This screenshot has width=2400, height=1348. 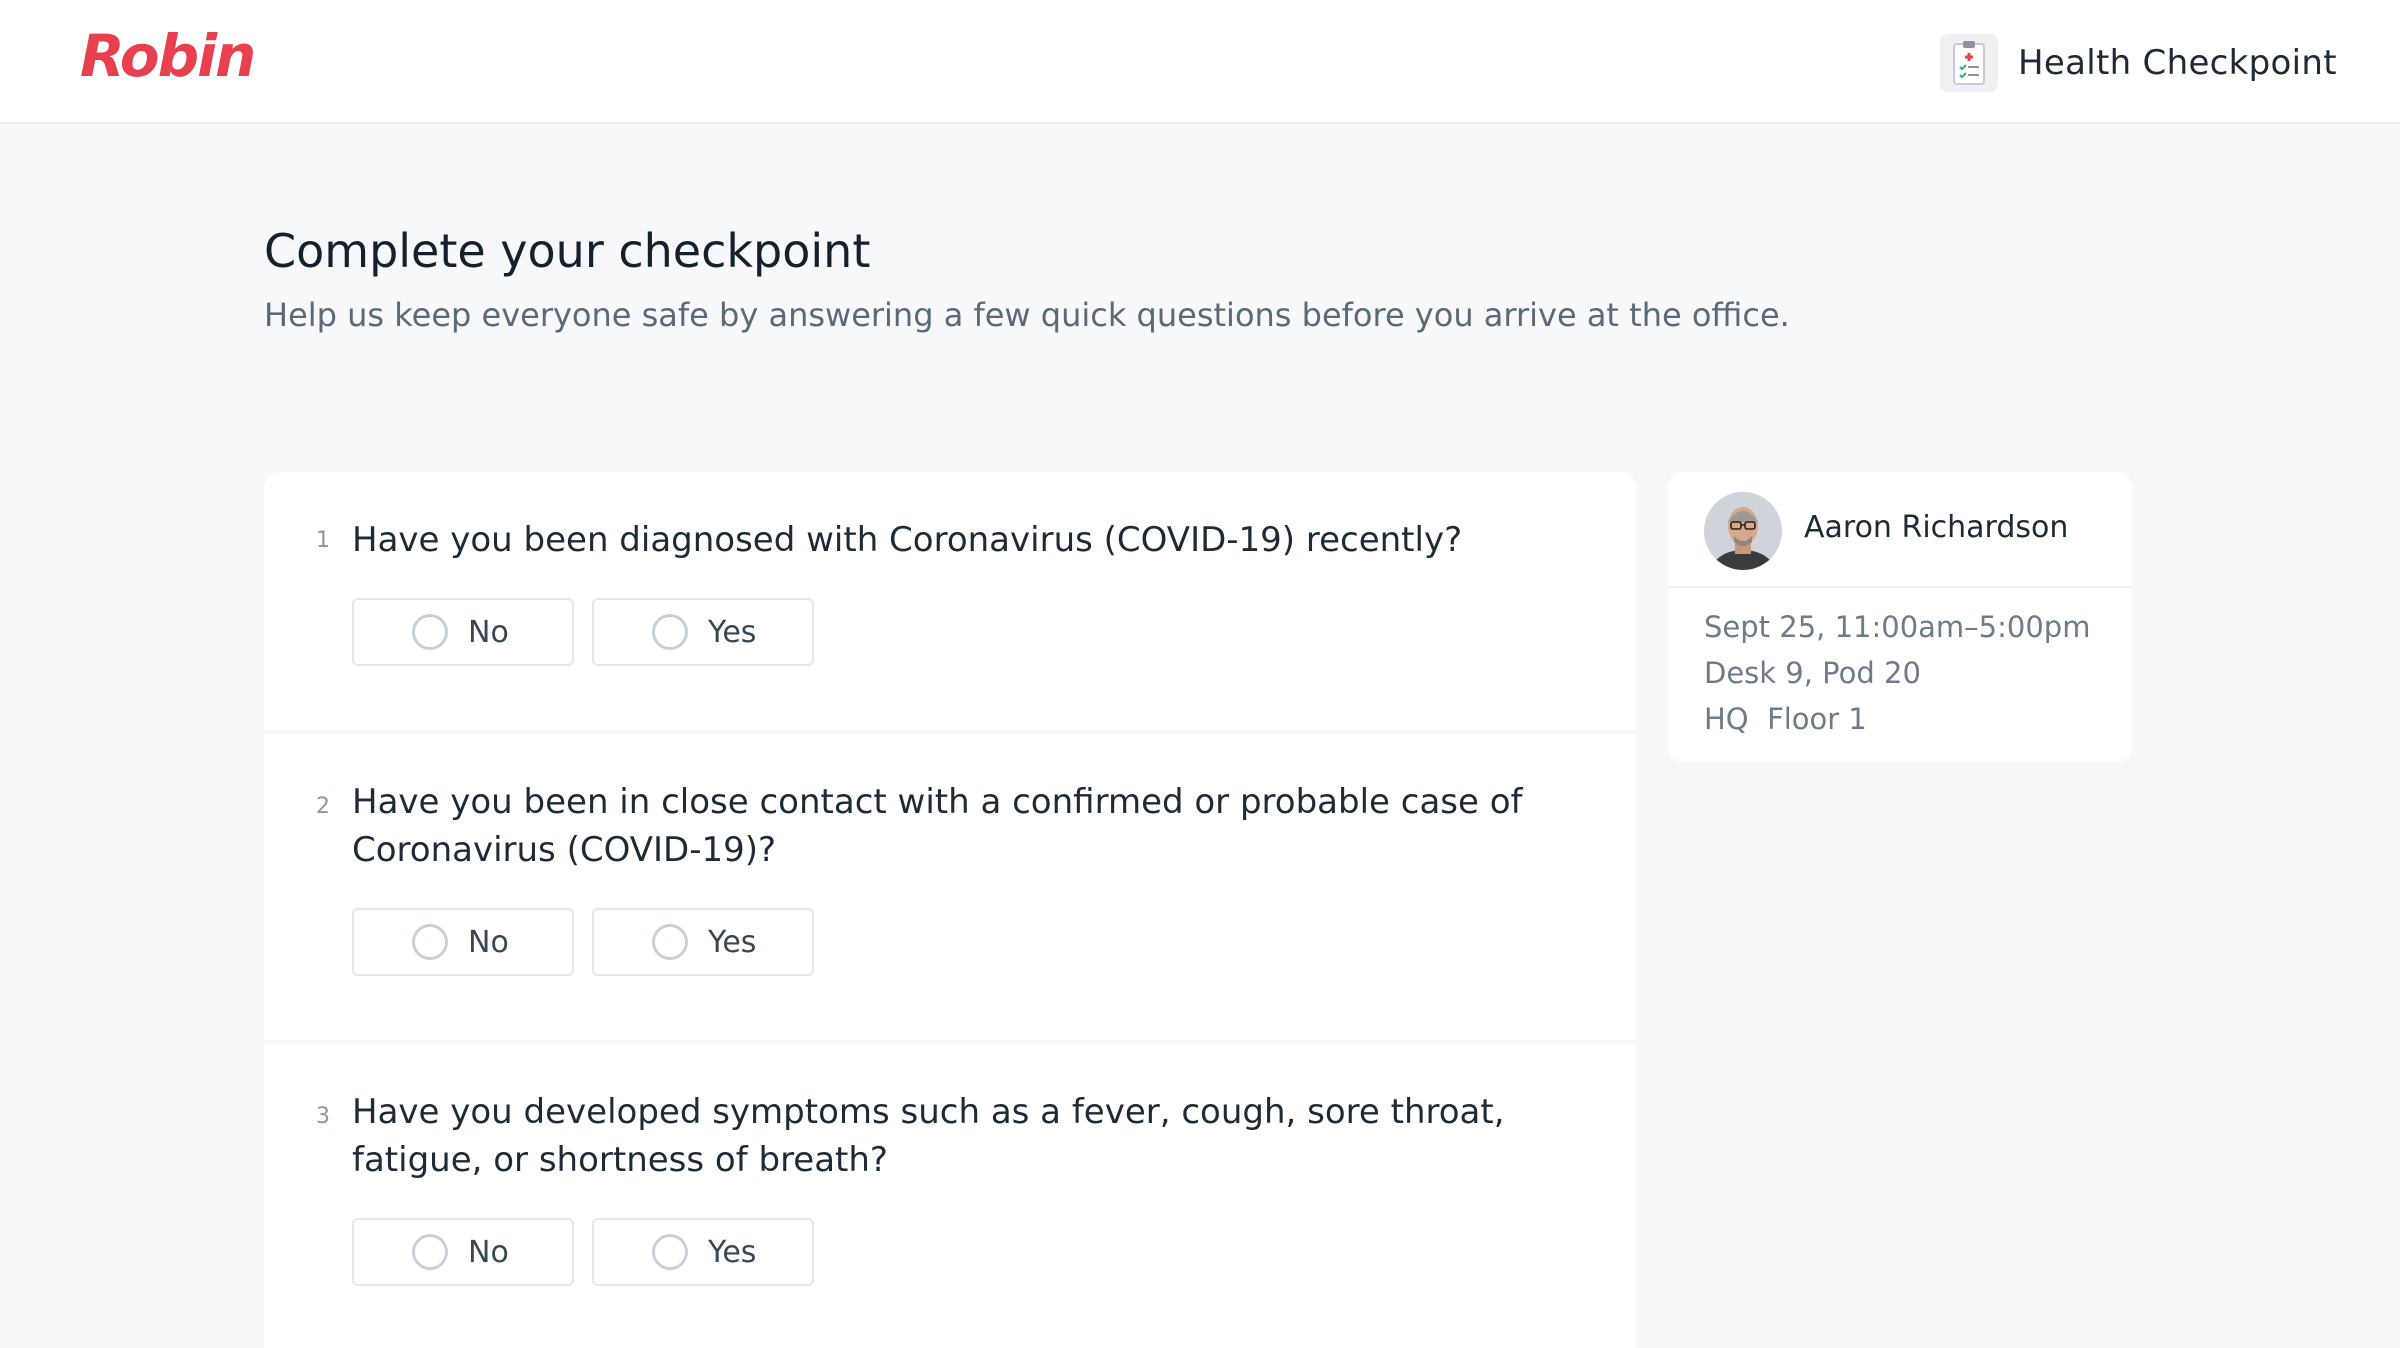 I want to click on product-label: Health Checkpoint, so click(x=2177, y=63).